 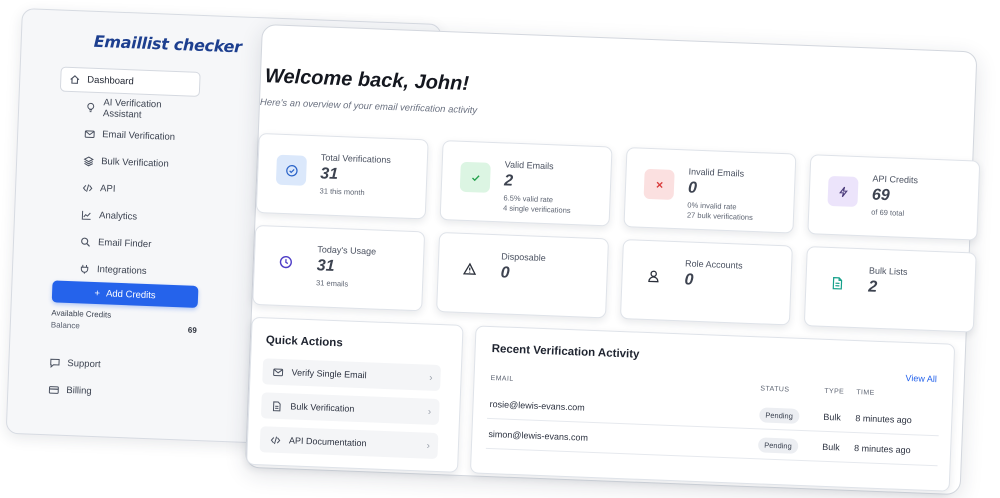 I want to click on stat-card-total-verifications: Total Verifications 31 31 this month, so click(x=342, y=176).